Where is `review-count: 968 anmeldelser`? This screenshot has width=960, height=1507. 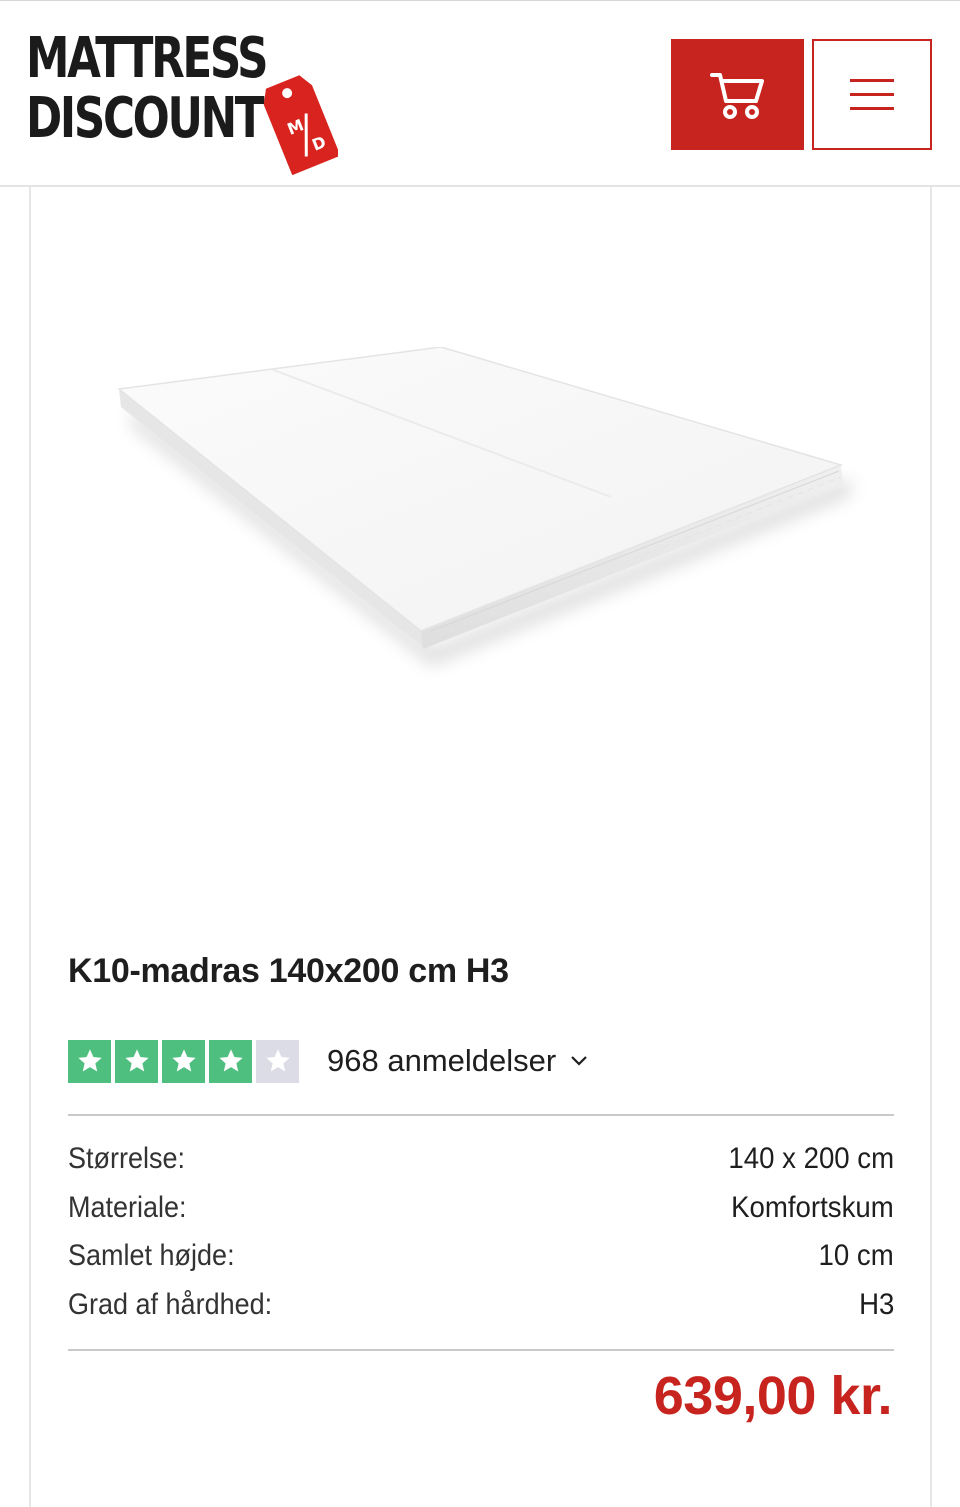
review-count: 968 anmeldelser is located at coordinates (442, 1060).